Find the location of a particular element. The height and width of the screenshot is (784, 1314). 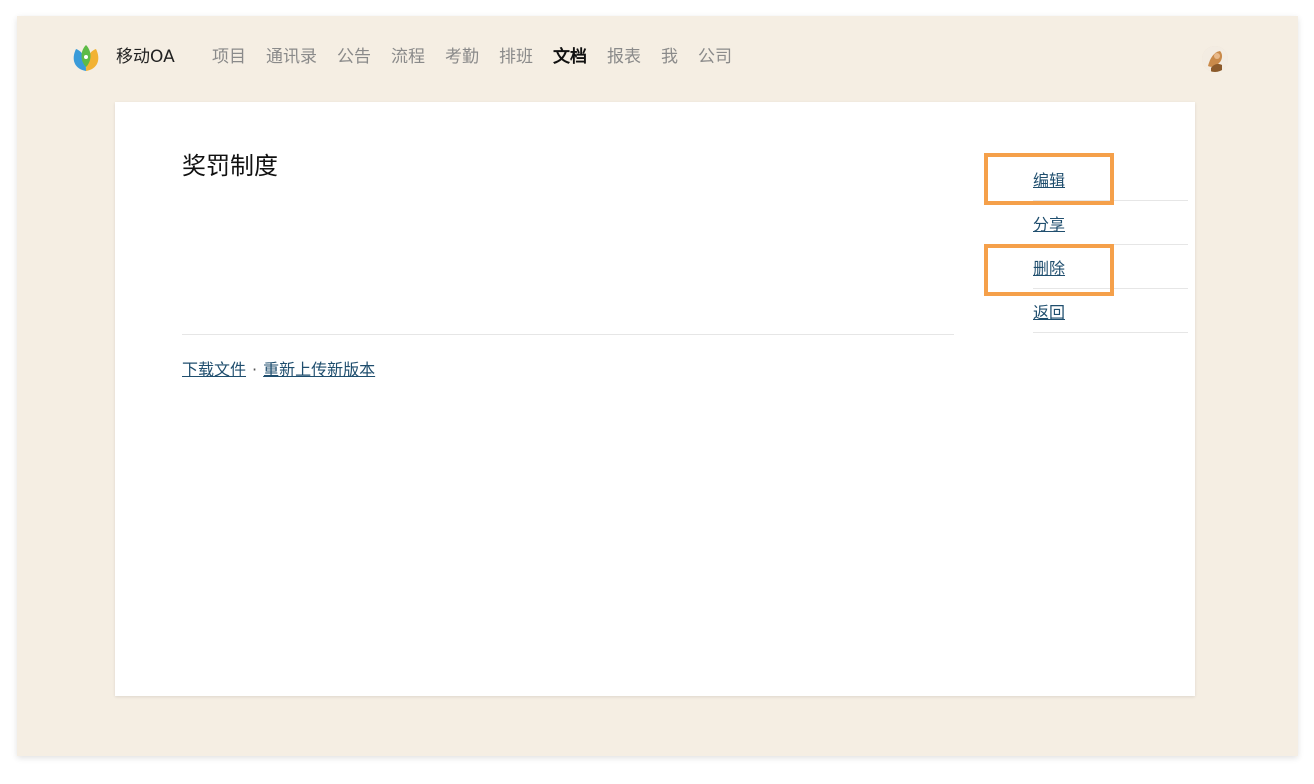

nav-item-scheduling: 排班 is located at coordinates (516, 57).